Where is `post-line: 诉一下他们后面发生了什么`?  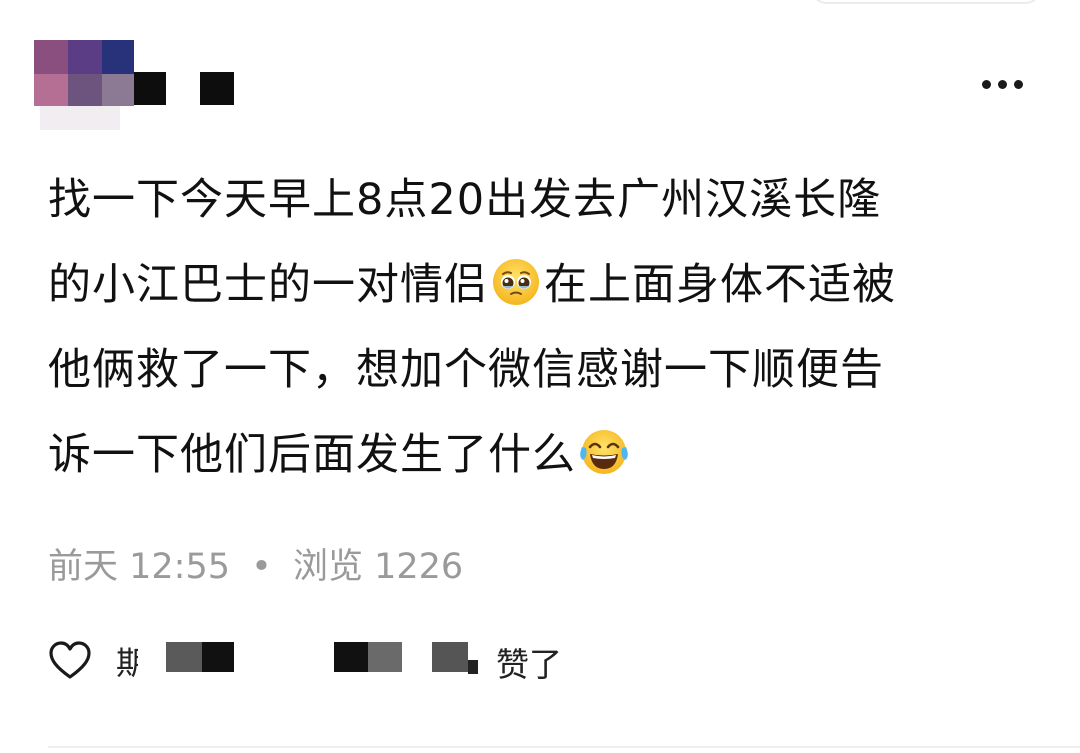
post-line: 诉一下他们后面发生了什么 is located at coordinates (548, 455).